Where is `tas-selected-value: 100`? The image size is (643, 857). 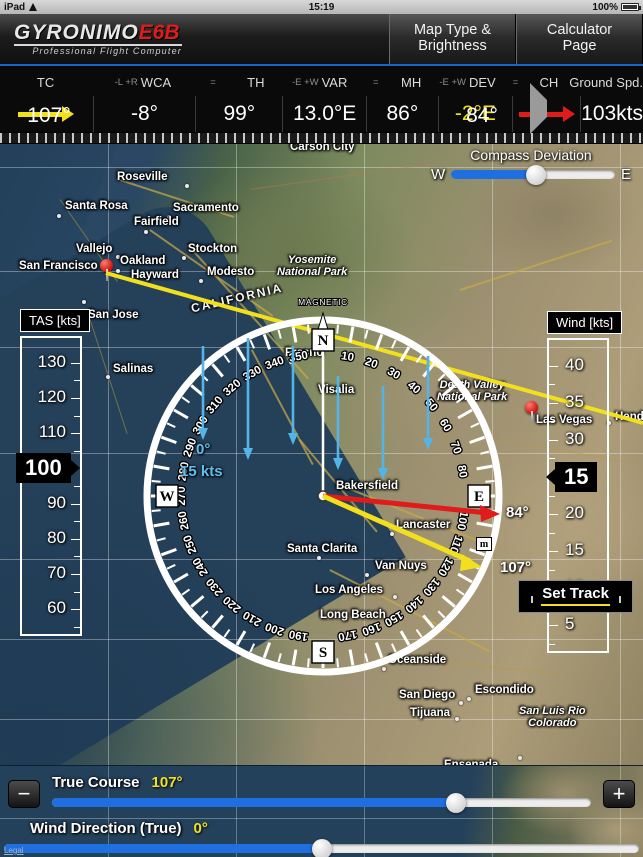
tas-selected-value: 100 is located at coordinates (43, 468).